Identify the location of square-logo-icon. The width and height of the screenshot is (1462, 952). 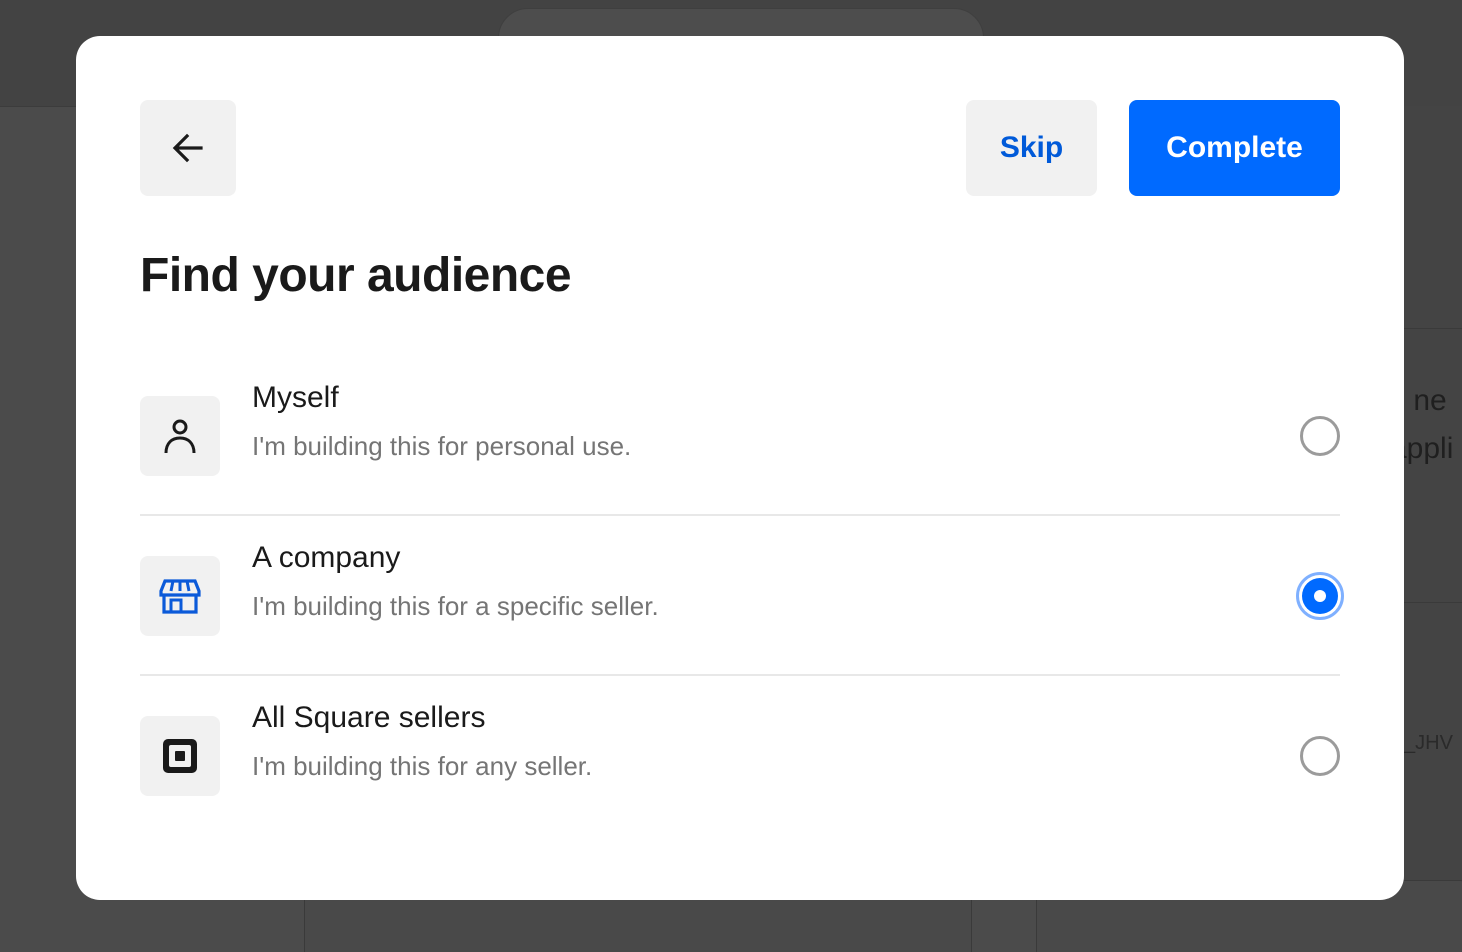
(180, 756).